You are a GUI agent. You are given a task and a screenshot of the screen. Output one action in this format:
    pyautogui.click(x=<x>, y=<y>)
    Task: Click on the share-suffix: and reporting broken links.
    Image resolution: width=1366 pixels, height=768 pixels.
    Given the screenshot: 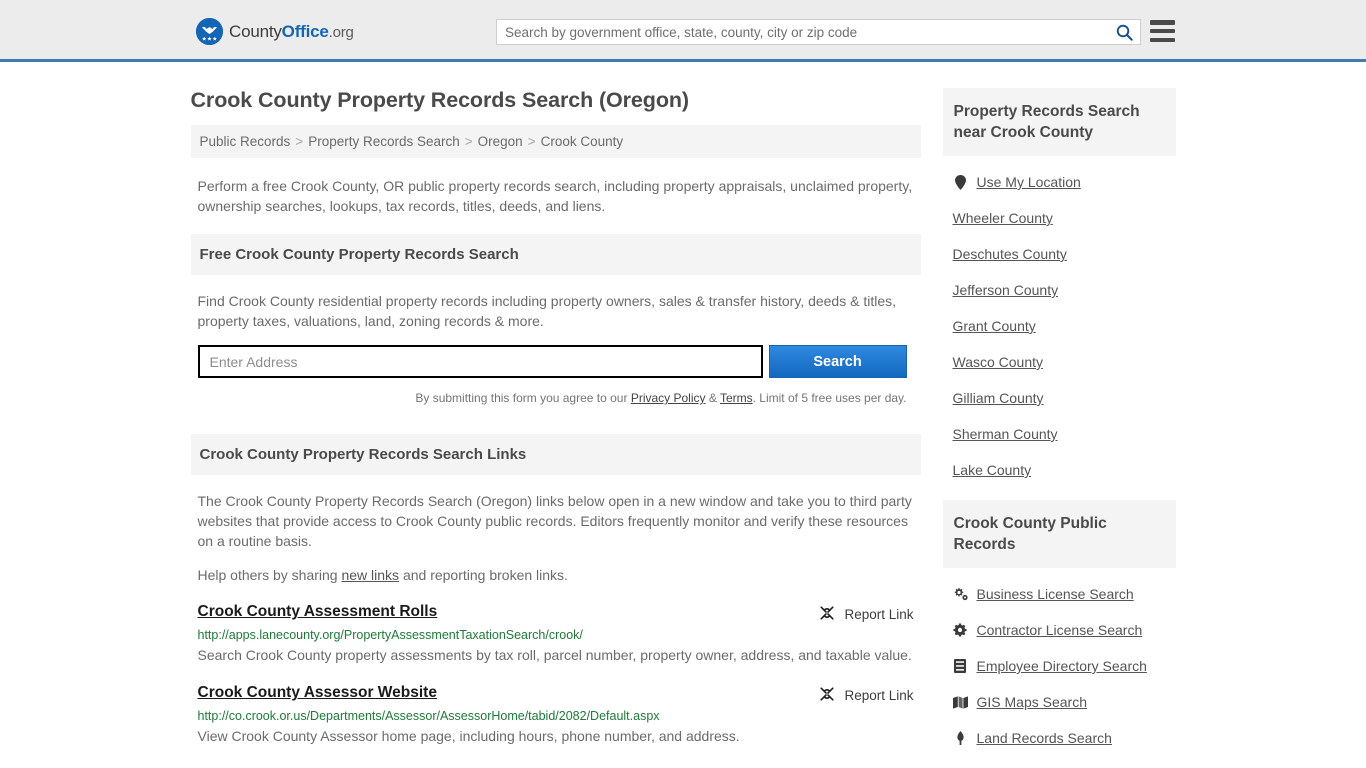 What is the action you would take?
    pyautogui.click(x=483, y=575)
    